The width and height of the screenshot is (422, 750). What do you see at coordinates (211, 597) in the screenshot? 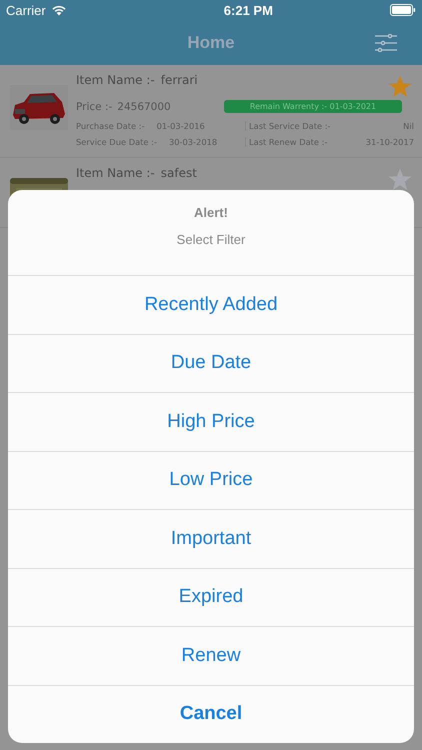
I see `filter-option: Expired` at bounding box center [211, 597].